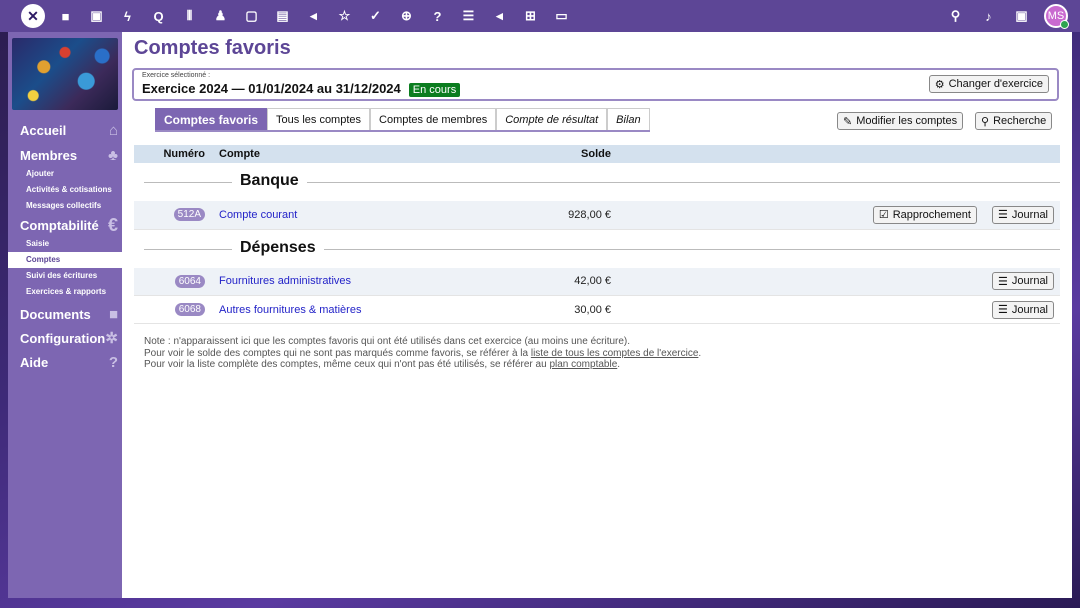 The height and width of the screenshot is (608, 1080). What do you see at coordinates (33, 16) in the screenshot?
I see `paheko-logo-icon: ✕` at bounding box center [33, 16].